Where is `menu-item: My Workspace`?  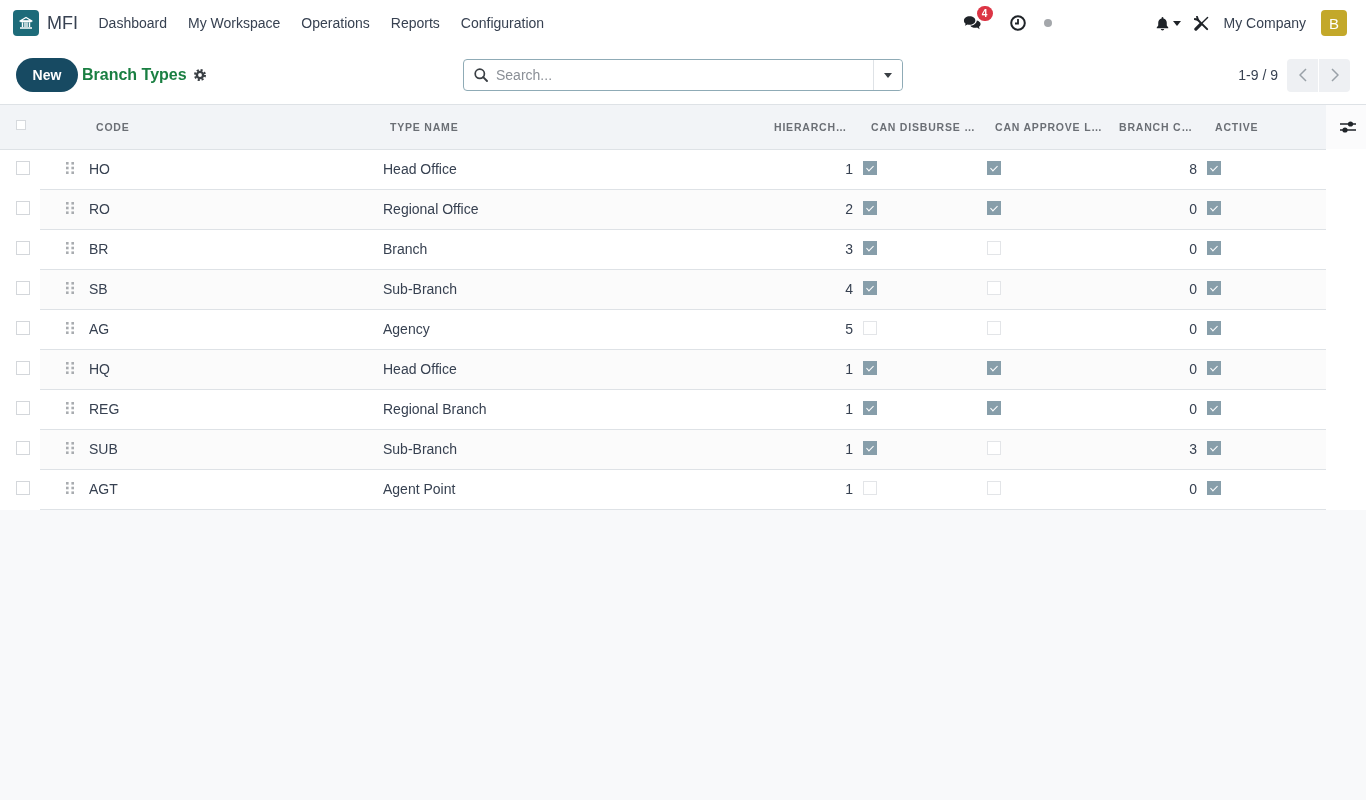
menu-item: My Workspace is located at coordinates (234, 23).